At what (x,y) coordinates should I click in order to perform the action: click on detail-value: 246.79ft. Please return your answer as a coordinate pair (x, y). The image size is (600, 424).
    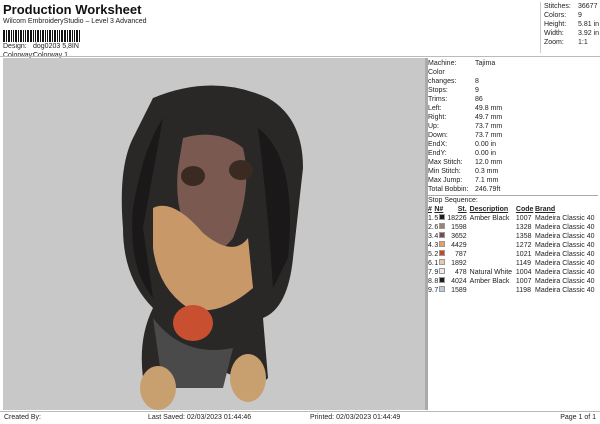
    Looking at the image, I should click on (488, 189).